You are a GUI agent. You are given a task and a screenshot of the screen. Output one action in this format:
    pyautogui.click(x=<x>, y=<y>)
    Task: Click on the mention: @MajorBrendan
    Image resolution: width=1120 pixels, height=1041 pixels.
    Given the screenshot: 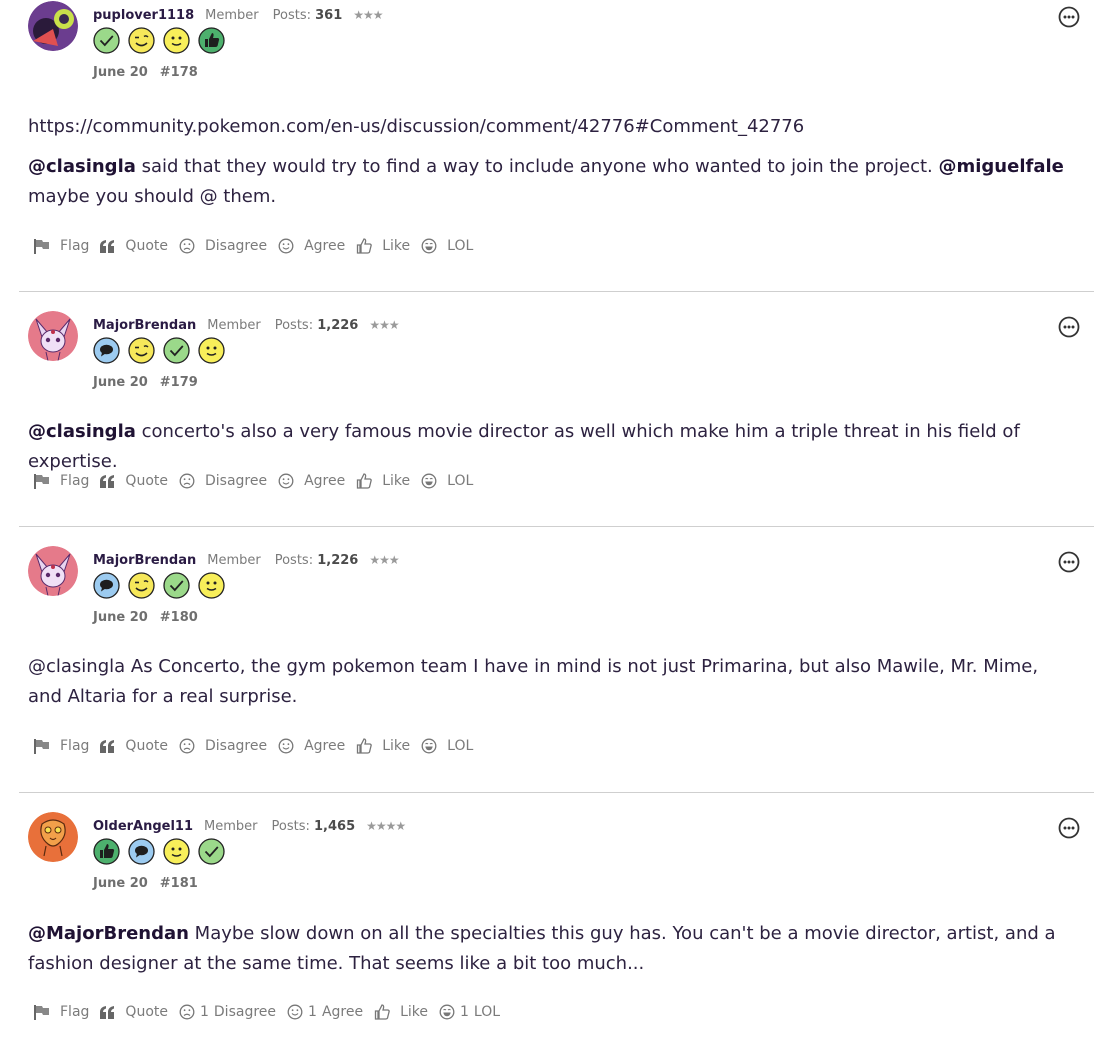 What is the action you would take?
    pyautogui.click(x=108, y=933)
    